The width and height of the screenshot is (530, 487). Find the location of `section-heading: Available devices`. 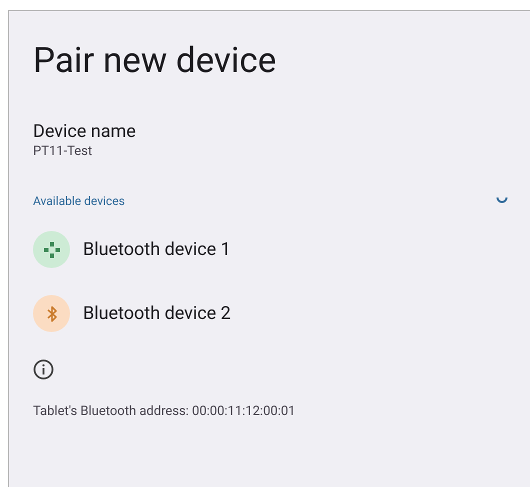

section-heading: Available devices is located at coordinates (79, 201).